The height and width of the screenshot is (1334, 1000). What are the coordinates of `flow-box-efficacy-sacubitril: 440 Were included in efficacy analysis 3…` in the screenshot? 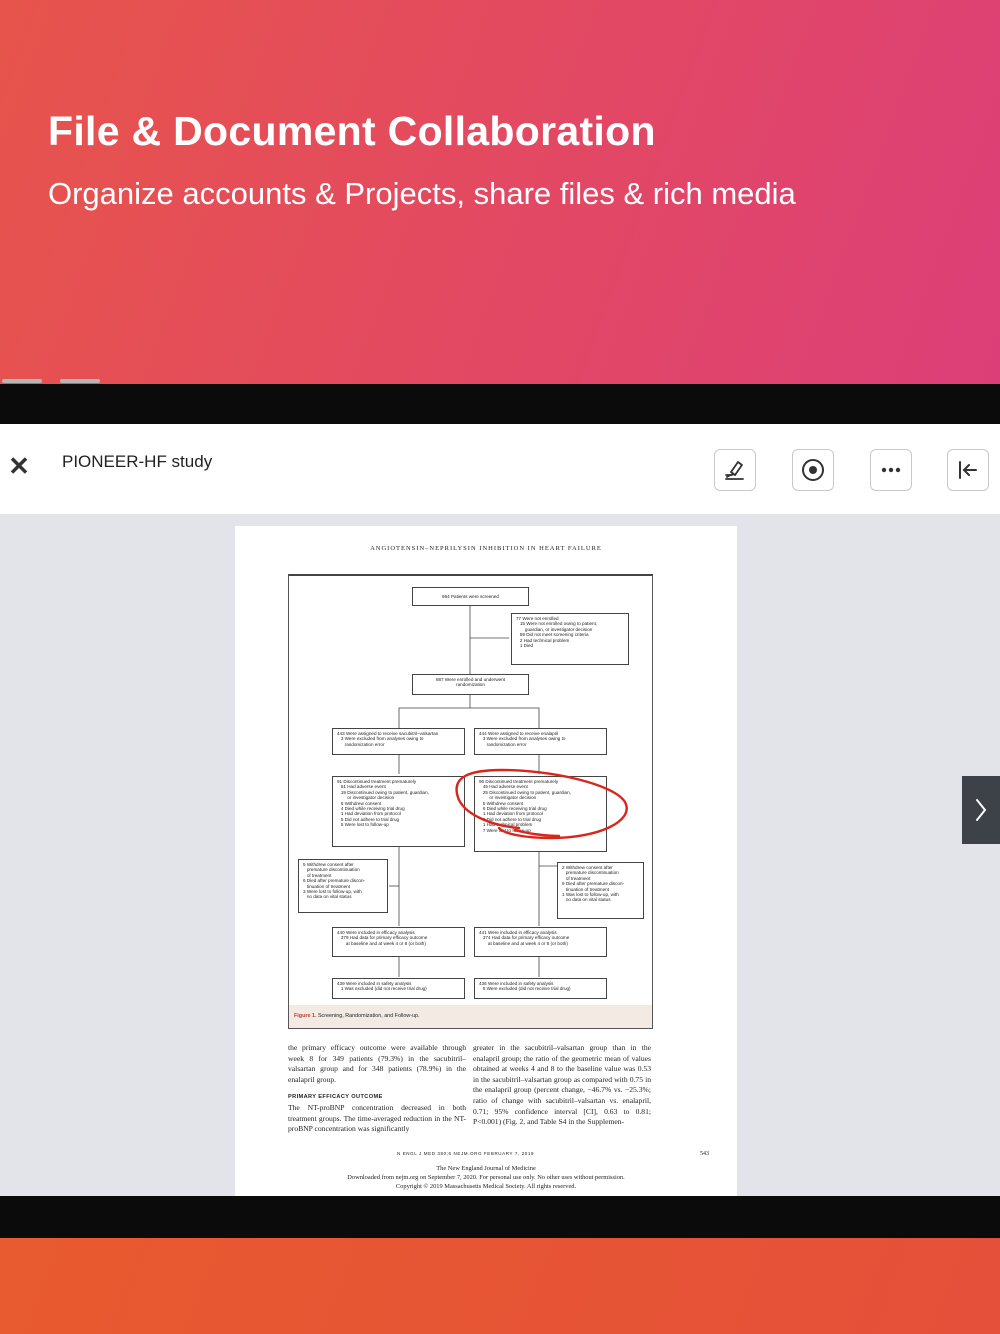 It's located at (398, 942).